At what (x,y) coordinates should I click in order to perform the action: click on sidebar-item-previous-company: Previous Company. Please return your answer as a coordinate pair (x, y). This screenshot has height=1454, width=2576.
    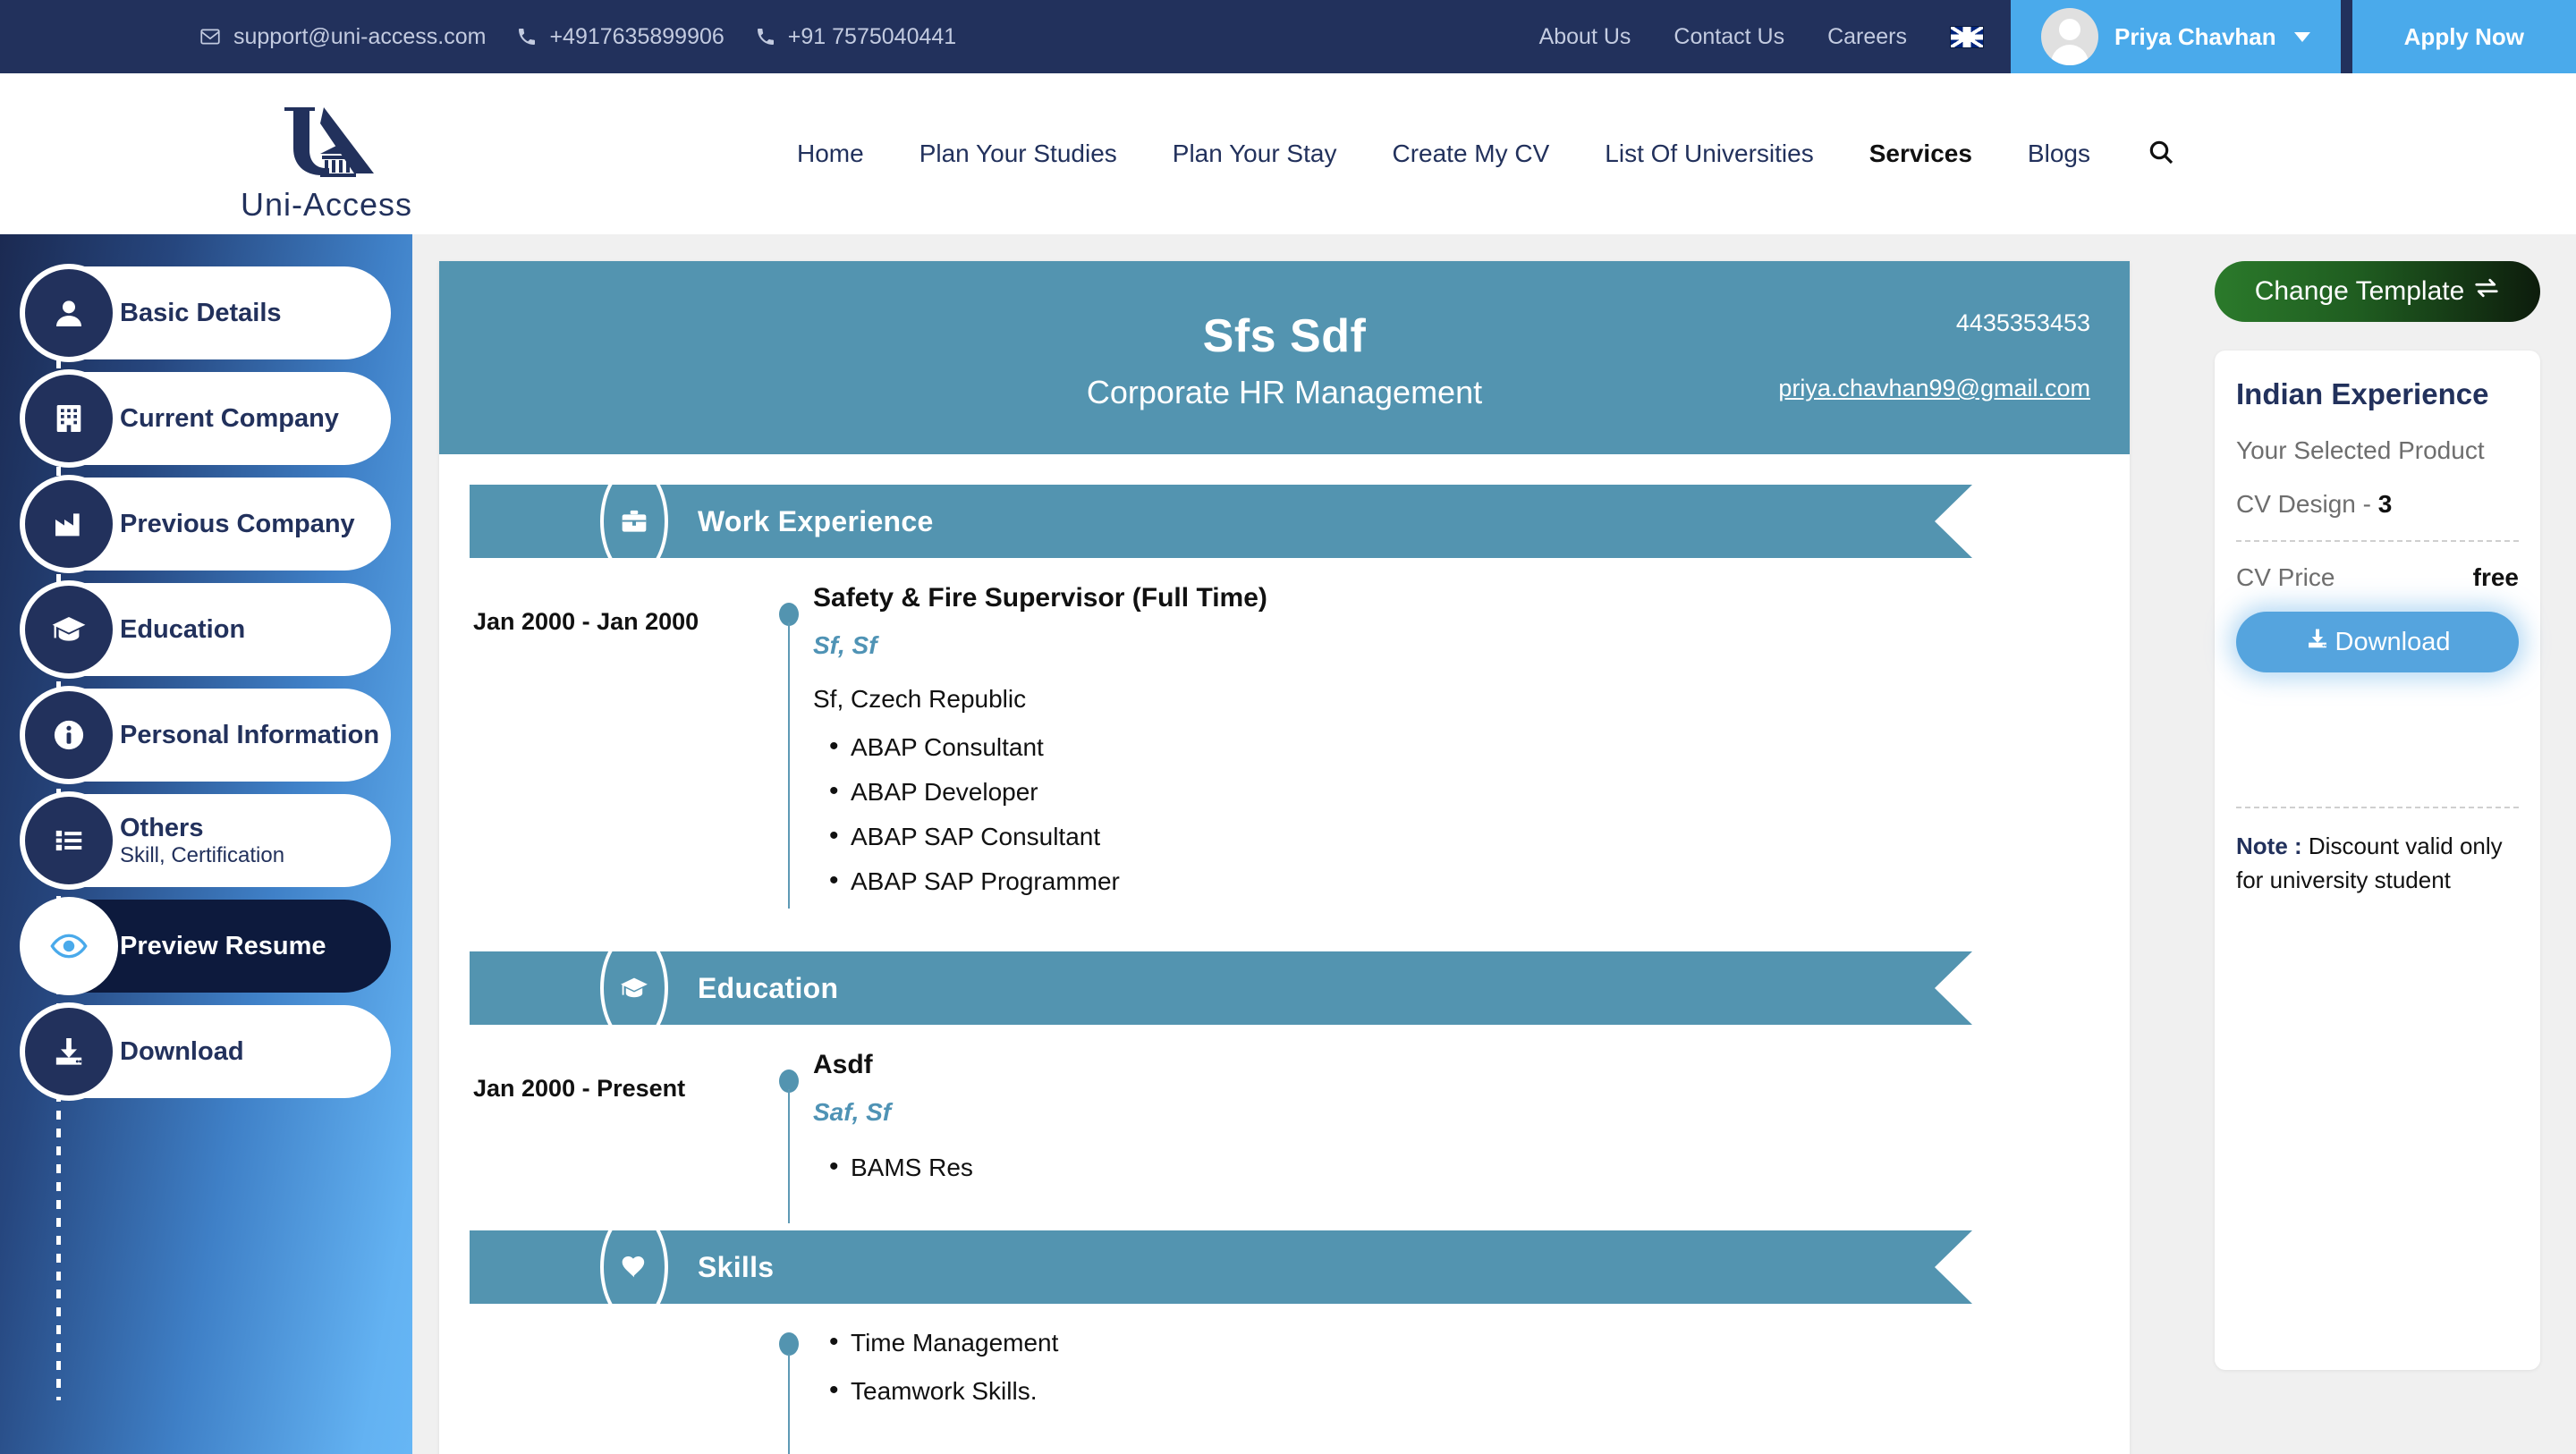
    Looking at the image, I should click on (205, 524).